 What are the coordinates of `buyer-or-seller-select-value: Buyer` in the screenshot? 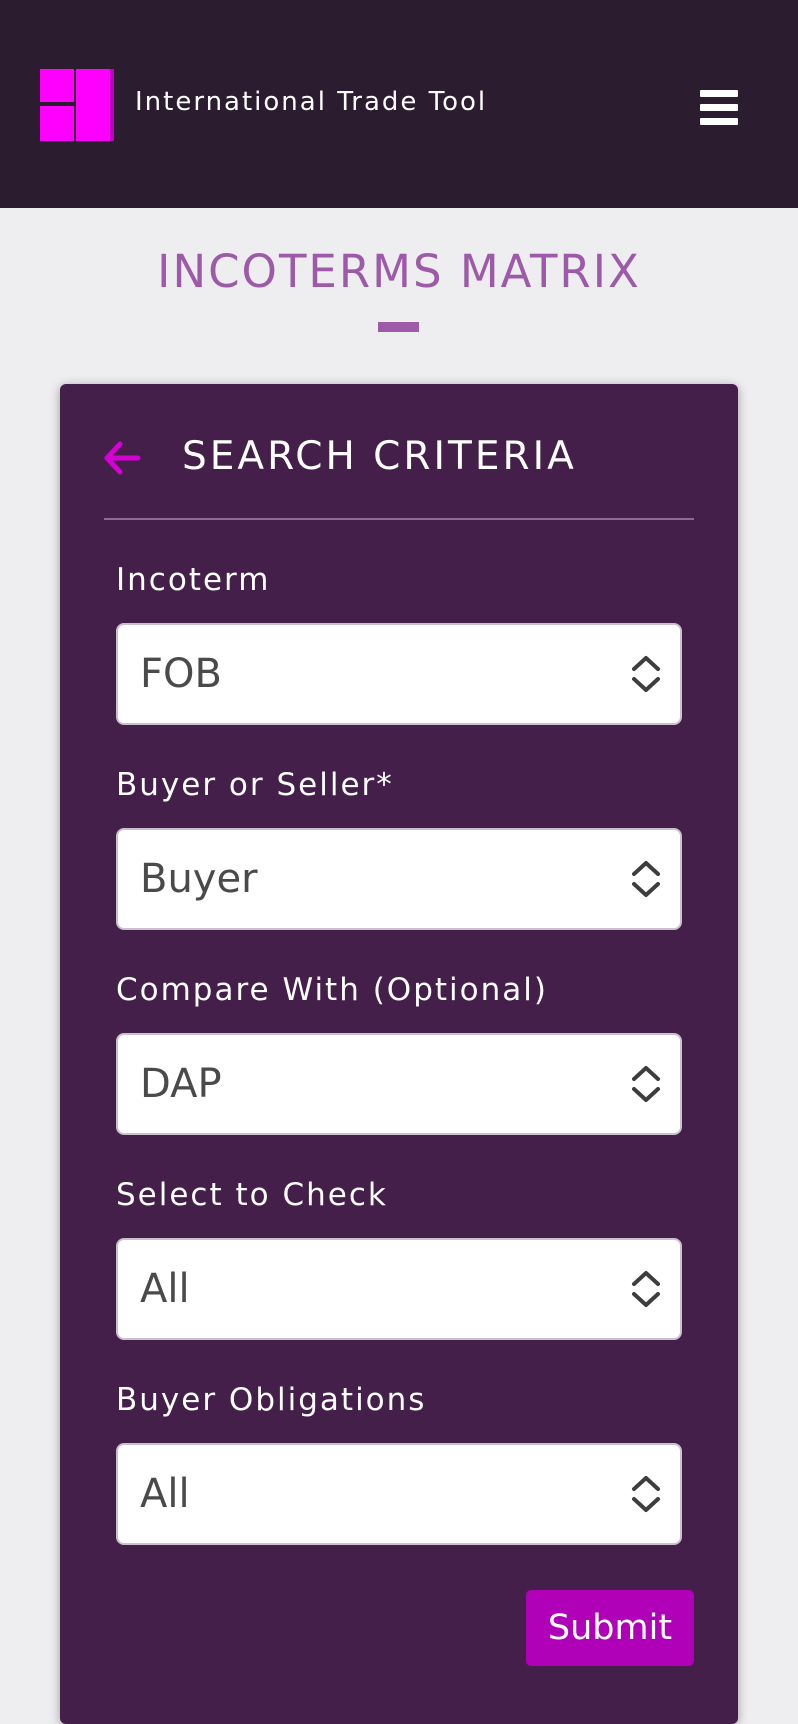 It's located at (199, 879).